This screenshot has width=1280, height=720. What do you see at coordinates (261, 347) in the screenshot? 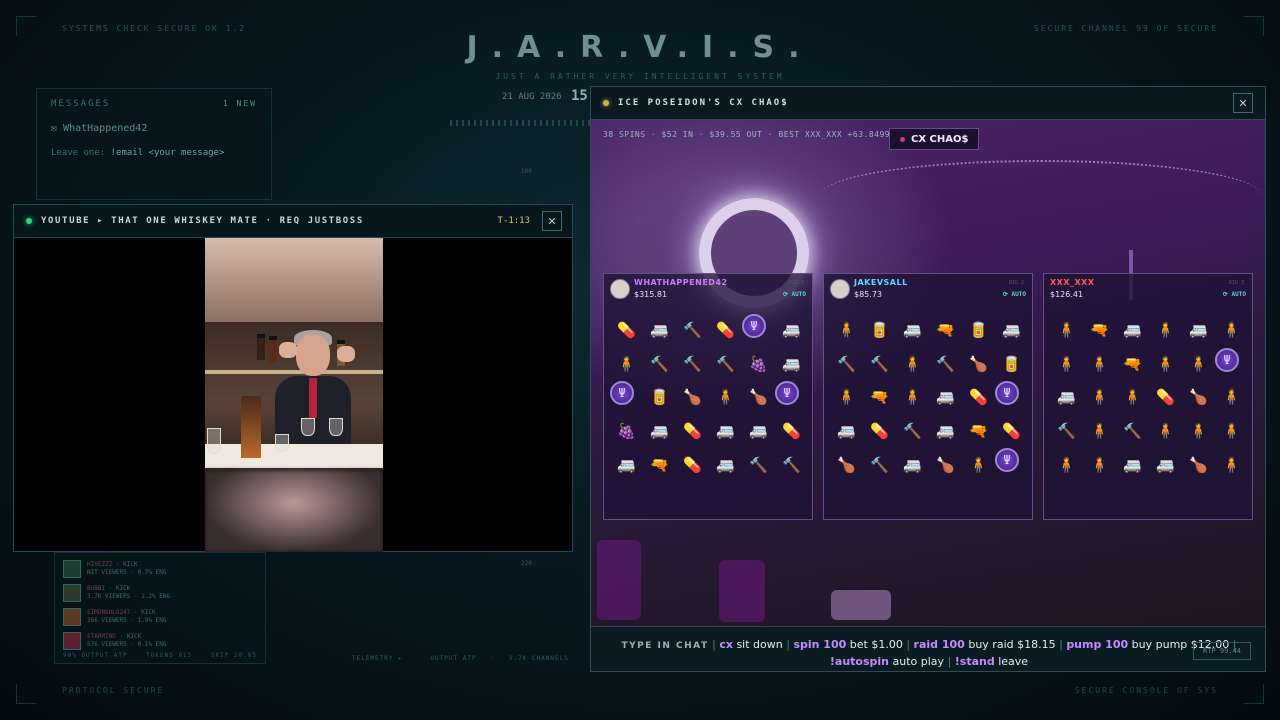
I see `video-shelf-bottle` at bounding box center [261, 347].